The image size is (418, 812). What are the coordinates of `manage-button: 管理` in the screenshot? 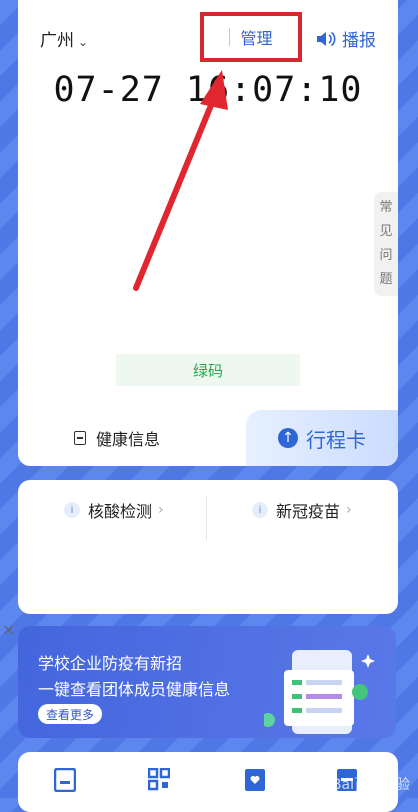 It's located at (251, 37).